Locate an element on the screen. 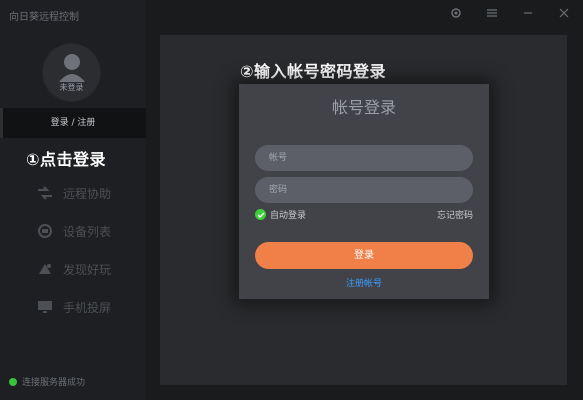 The height and width of the screenshot is (400, 583). avatar: 未登录 is located at coordinates (71, 72).